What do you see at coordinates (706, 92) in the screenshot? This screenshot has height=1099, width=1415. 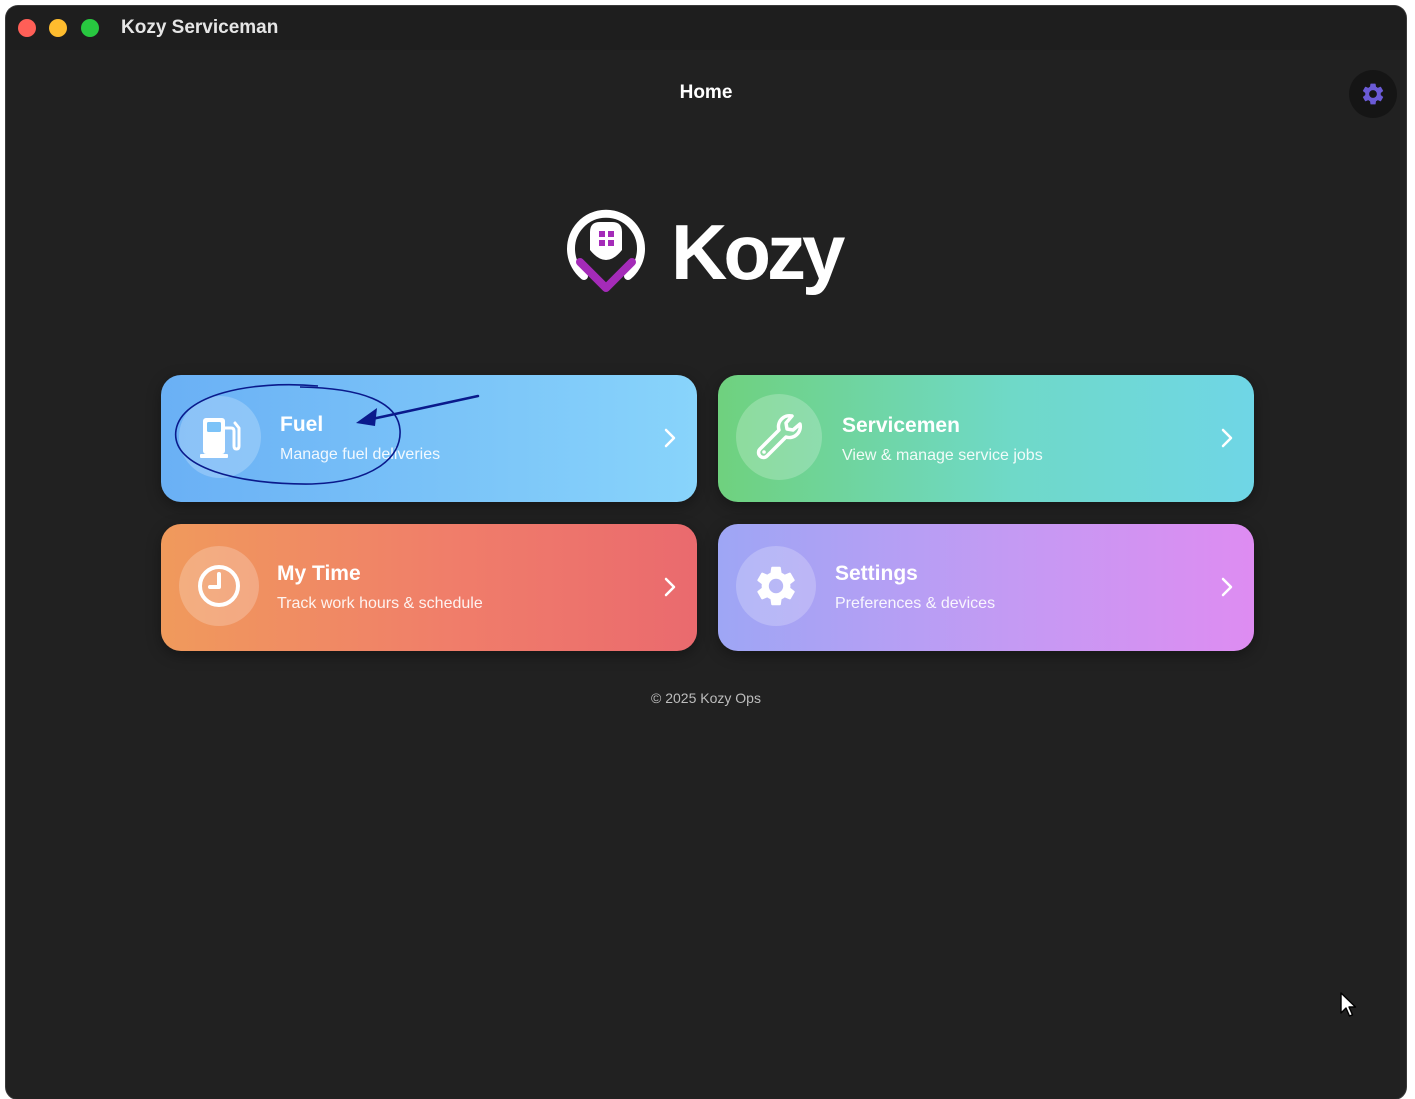 I see `page-title: Home` at bounding box center [706, 92].